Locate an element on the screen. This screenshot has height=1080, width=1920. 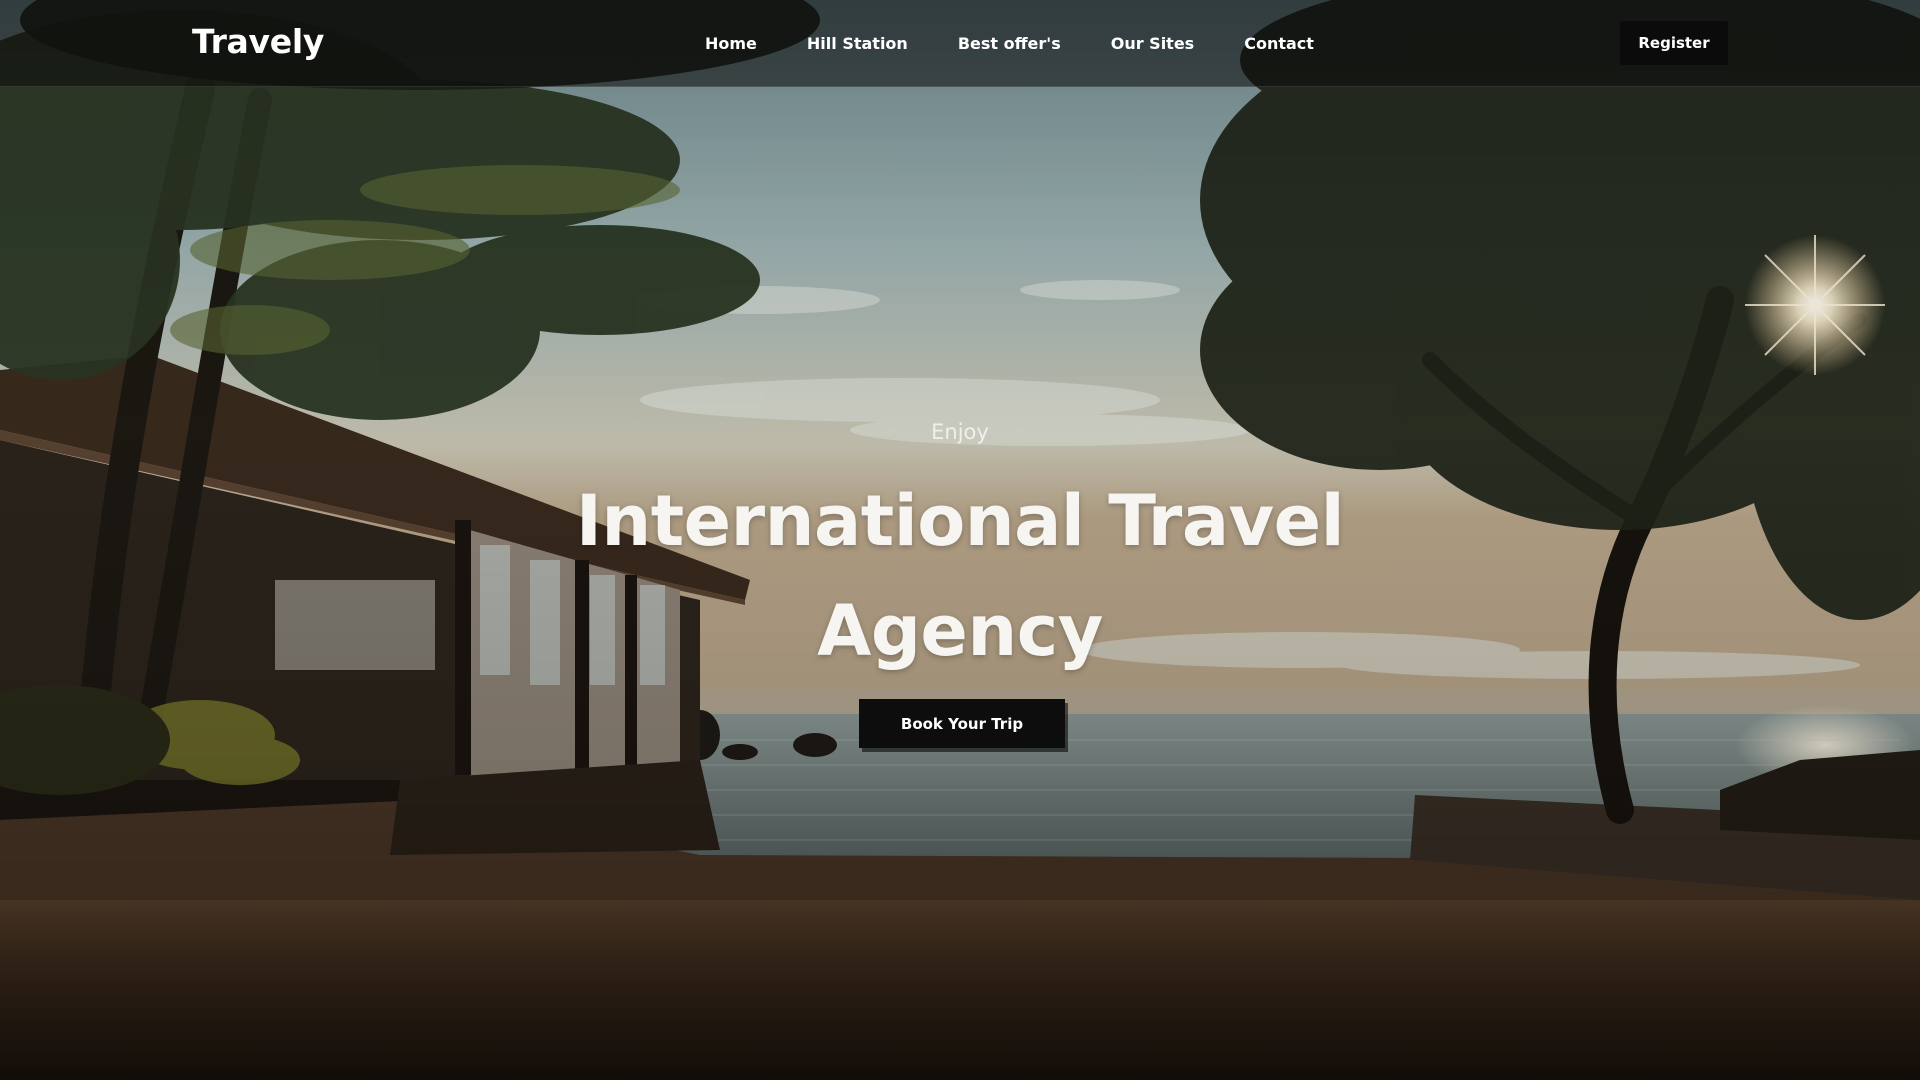
hero-headline: International Travel Agency is located at coordinates (960, 576).